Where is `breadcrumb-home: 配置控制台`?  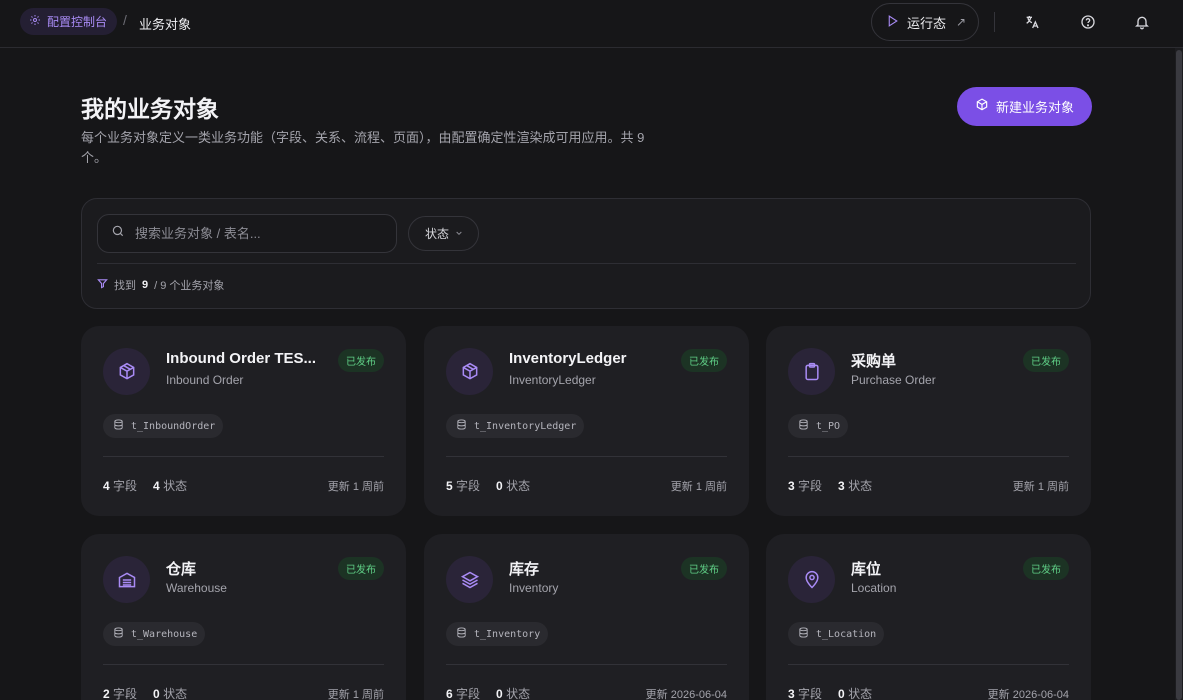
breadcrumb-home: 配置控制台 is located at coordinates (69, 21).